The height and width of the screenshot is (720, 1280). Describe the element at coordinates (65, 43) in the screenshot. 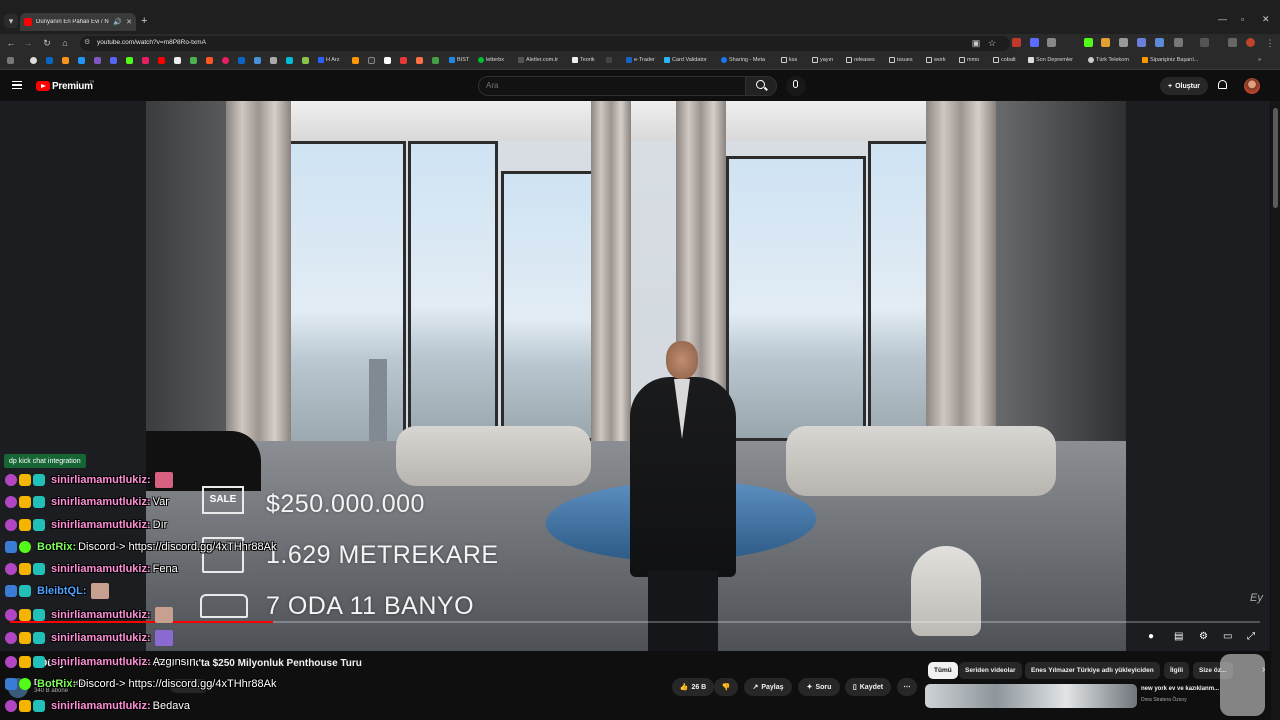

I see `home-icon: ⌂` at that location.